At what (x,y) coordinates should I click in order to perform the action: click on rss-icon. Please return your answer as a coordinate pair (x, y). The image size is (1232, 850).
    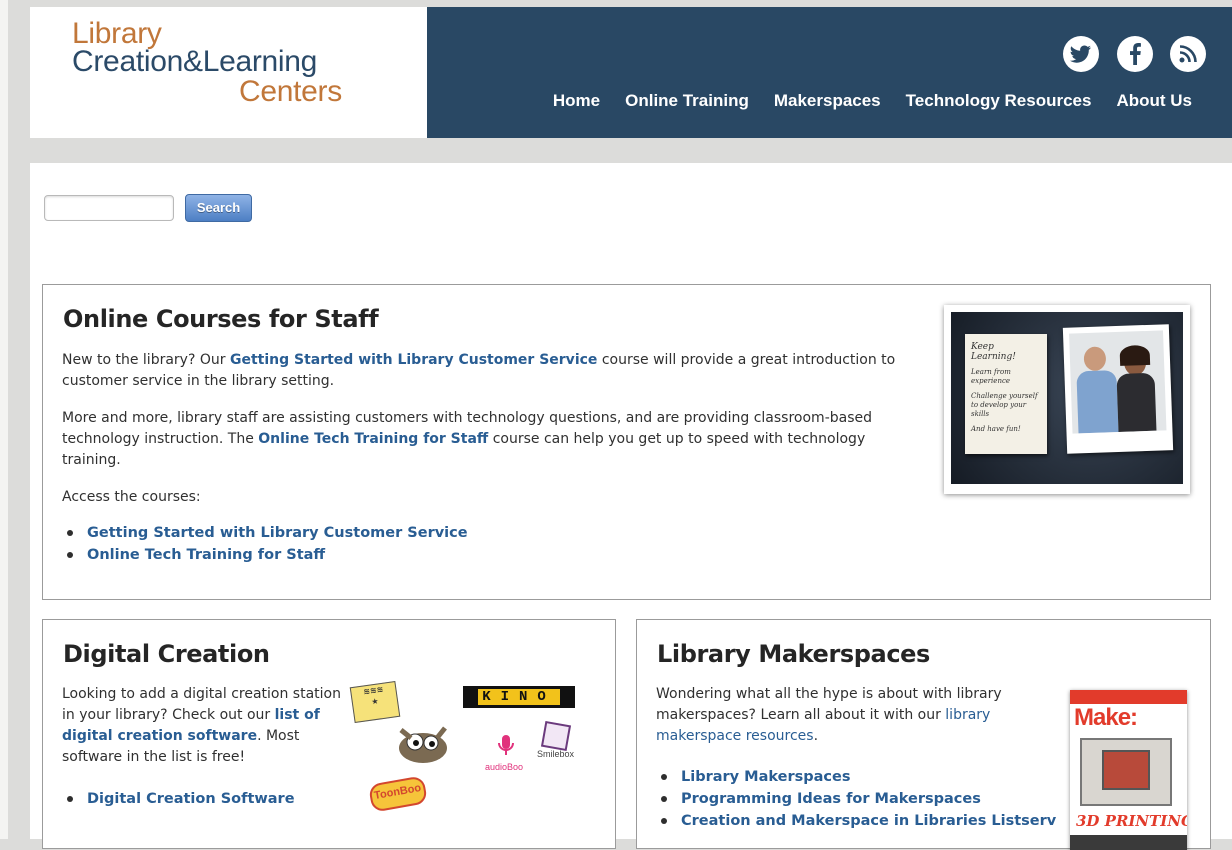
    Looking at the image, I should click on (1188, 54).